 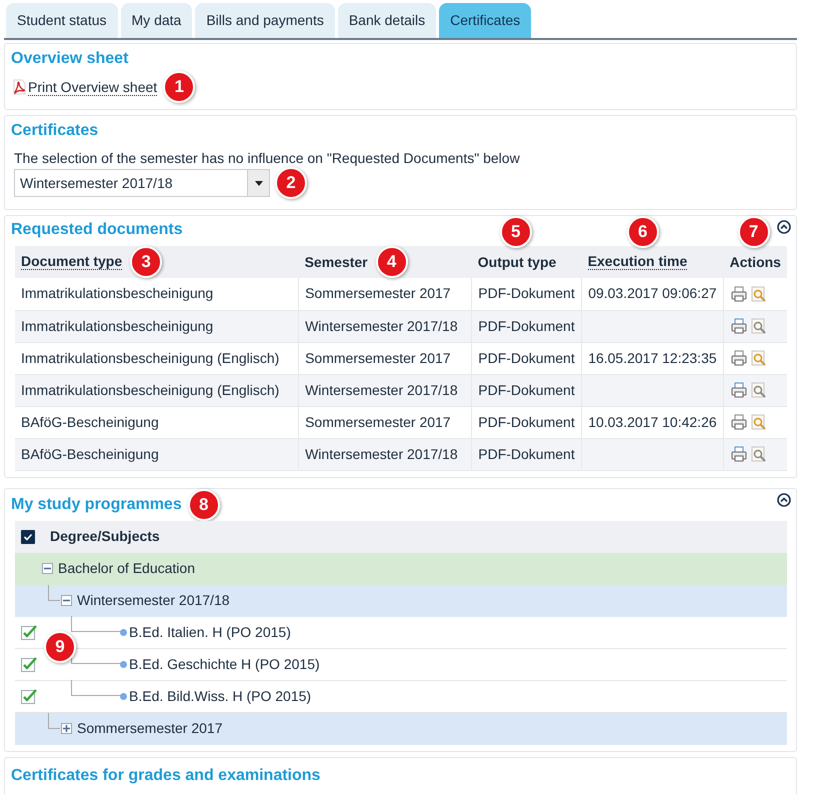 I want to click on callout-marker: 1, so click(x=179, y=87).